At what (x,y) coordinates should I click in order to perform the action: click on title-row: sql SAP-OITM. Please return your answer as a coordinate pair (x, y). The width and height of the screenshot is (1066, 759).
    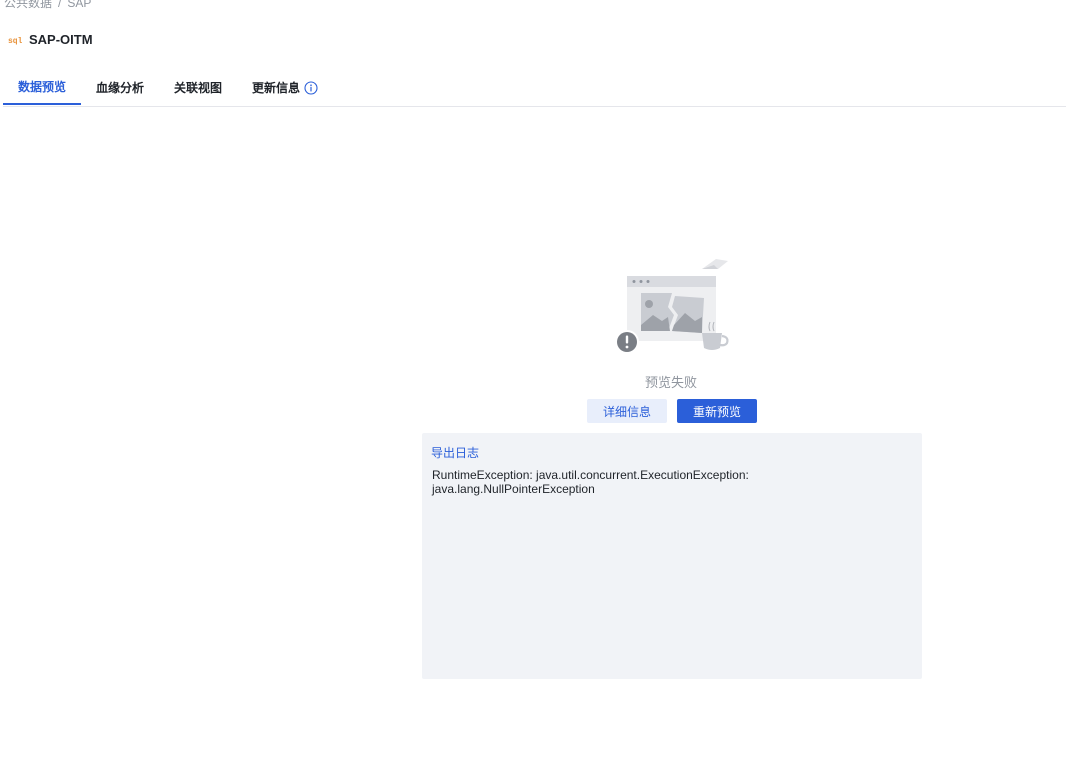
    Looking at the image, I should click on (50, 39).